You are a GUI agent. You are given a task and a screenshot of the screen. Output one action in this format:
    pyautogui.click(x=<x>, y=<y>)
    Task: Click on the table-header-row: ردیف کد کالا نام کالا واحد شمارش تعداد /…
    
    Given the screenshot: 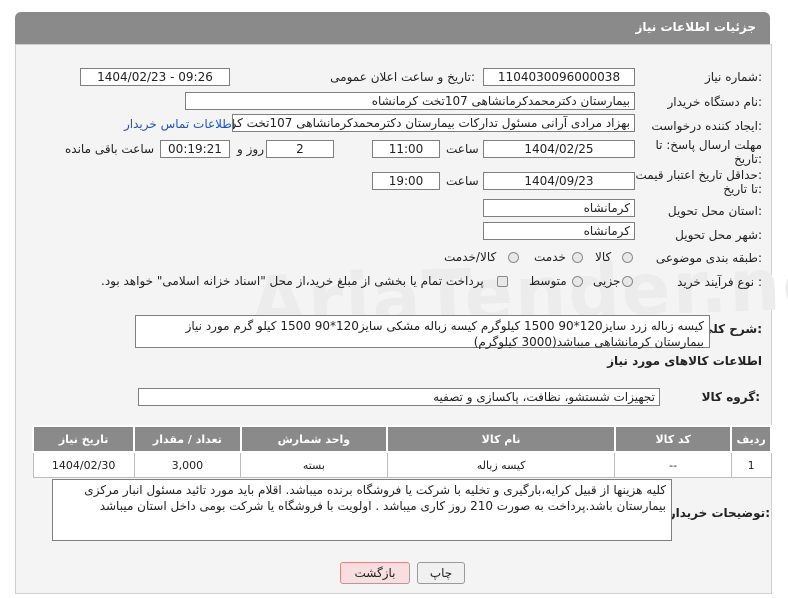 What is the action you would take?
    pyautogui.click(x=401, y=439)
    